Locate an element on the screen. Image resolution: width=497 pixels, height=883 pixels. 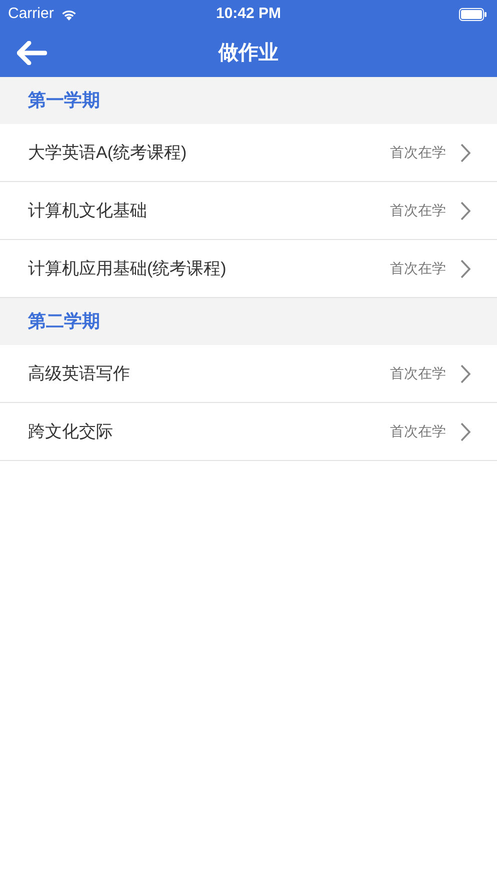
course-row: 跨文化交际 首次在学 is located at coordinates (248, 432).